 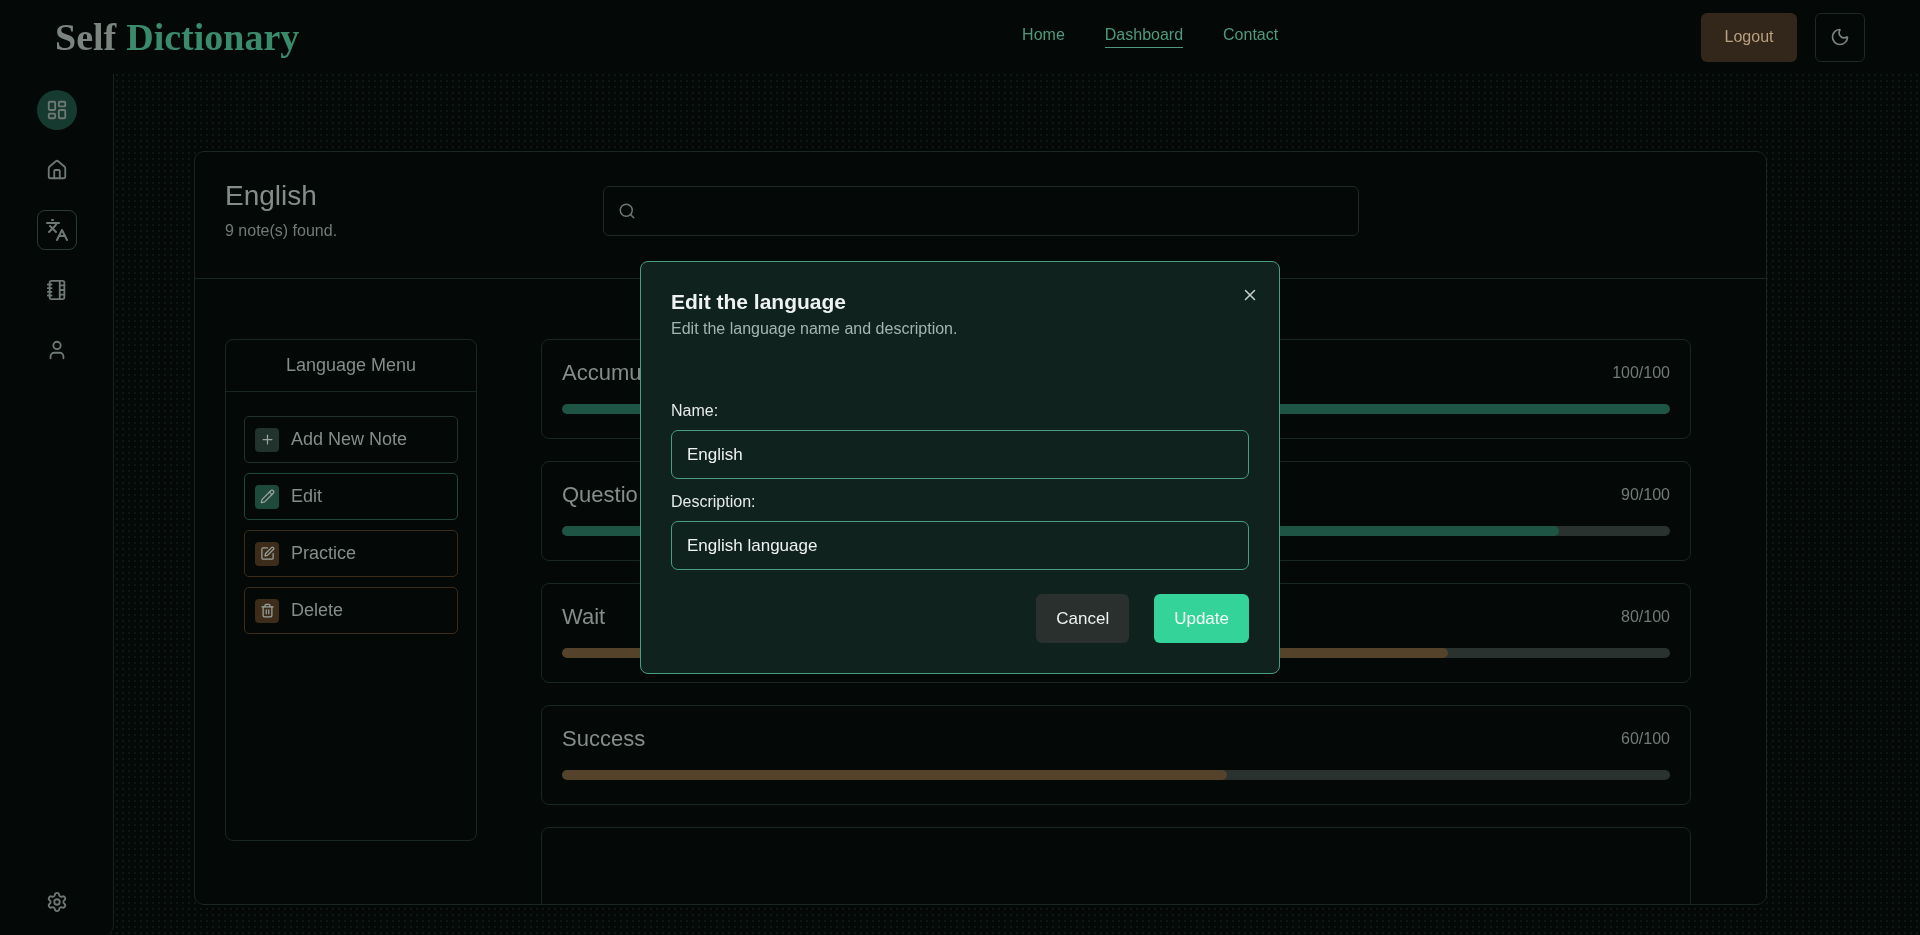 What do you see at coordinates (282, 231) in the screenshot?
I see `note-count: 9 note(s) found.` at bounding box center [282, 231].